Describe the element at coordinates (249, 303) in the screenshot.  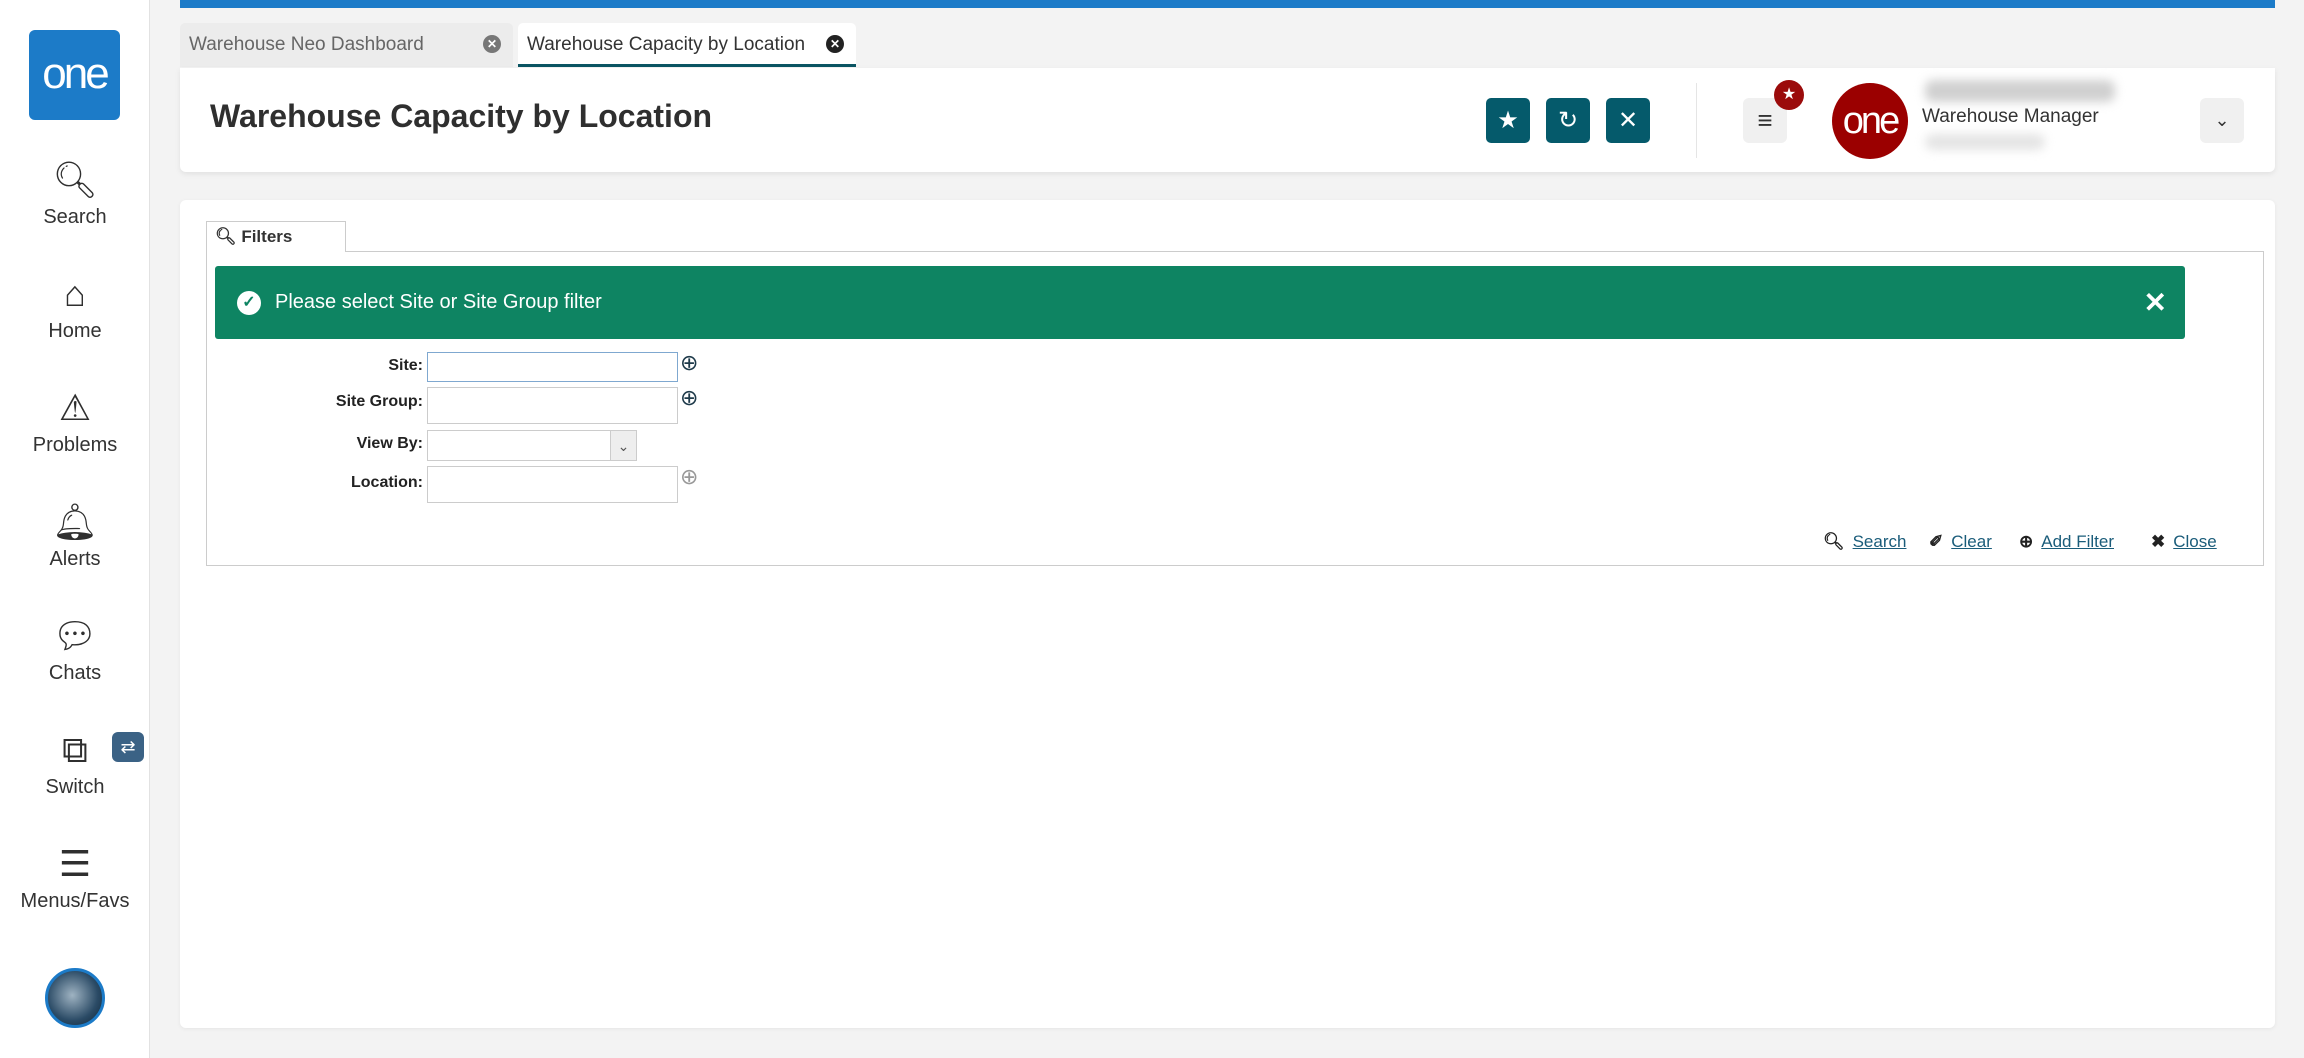
I see `check-circle-icon: ✓` at that location.